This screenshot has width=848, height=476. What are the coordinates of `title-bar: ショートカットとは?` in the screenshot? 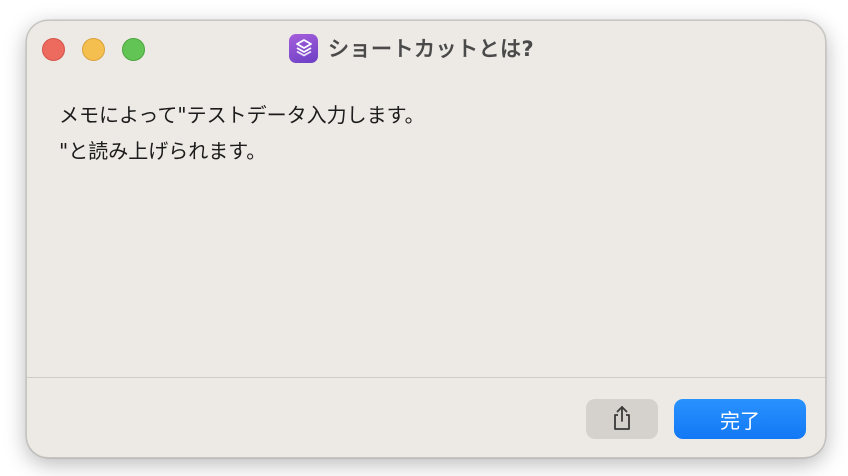 It's located at (426, 48).